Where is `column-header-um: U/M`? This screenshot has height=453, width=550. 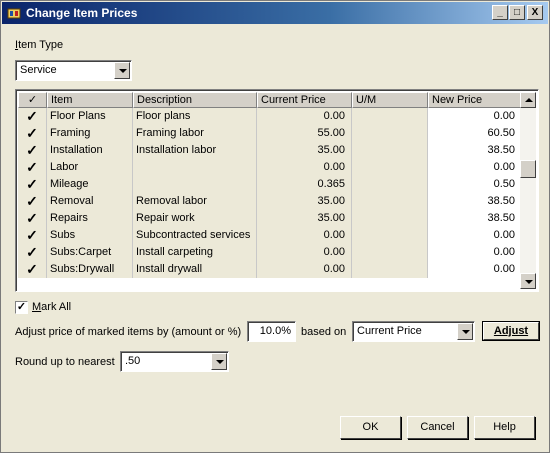
column-header-um: U/M is located at coordinates (390, 100).